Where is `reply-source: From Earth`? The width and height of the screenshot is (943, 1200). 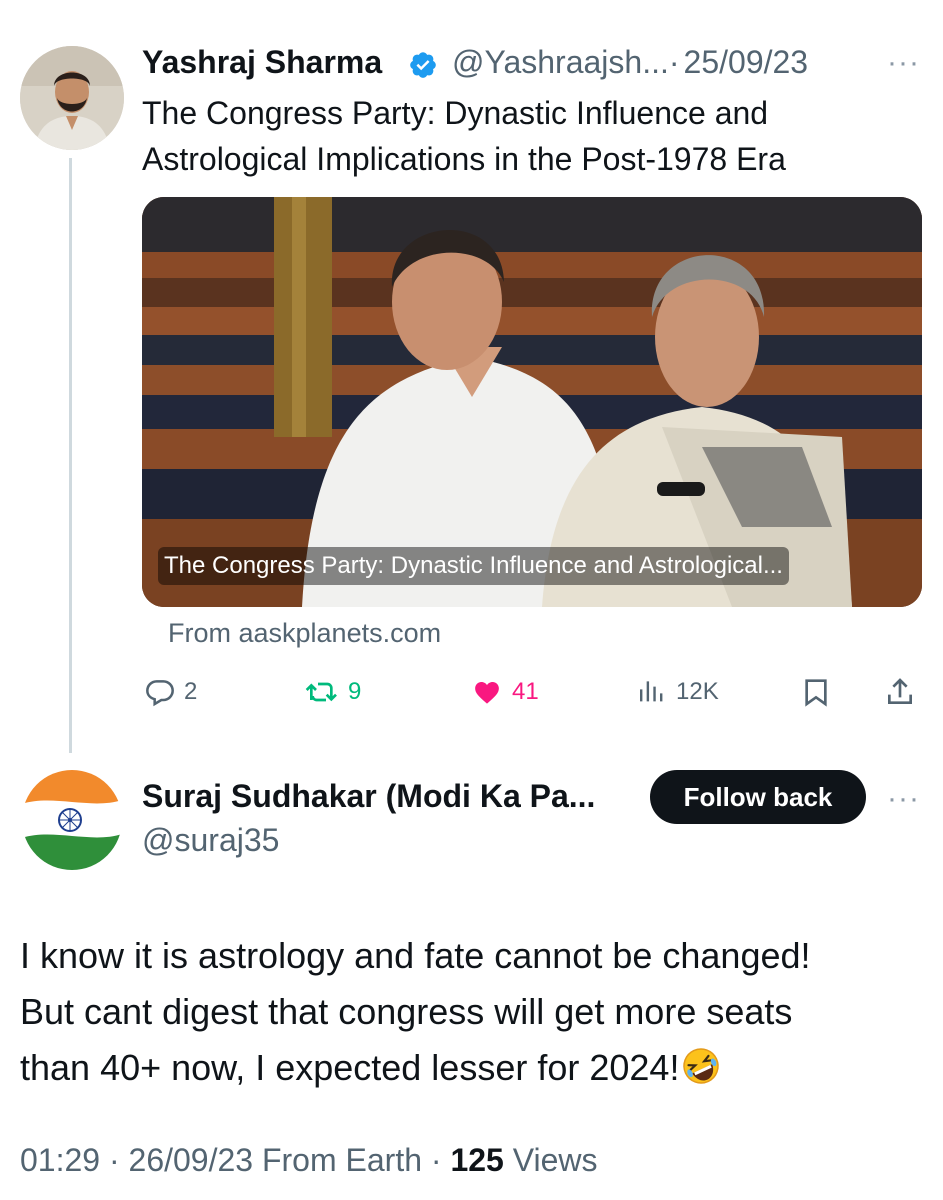 reply-source: From Earth is located at coordinates (341, 1160).